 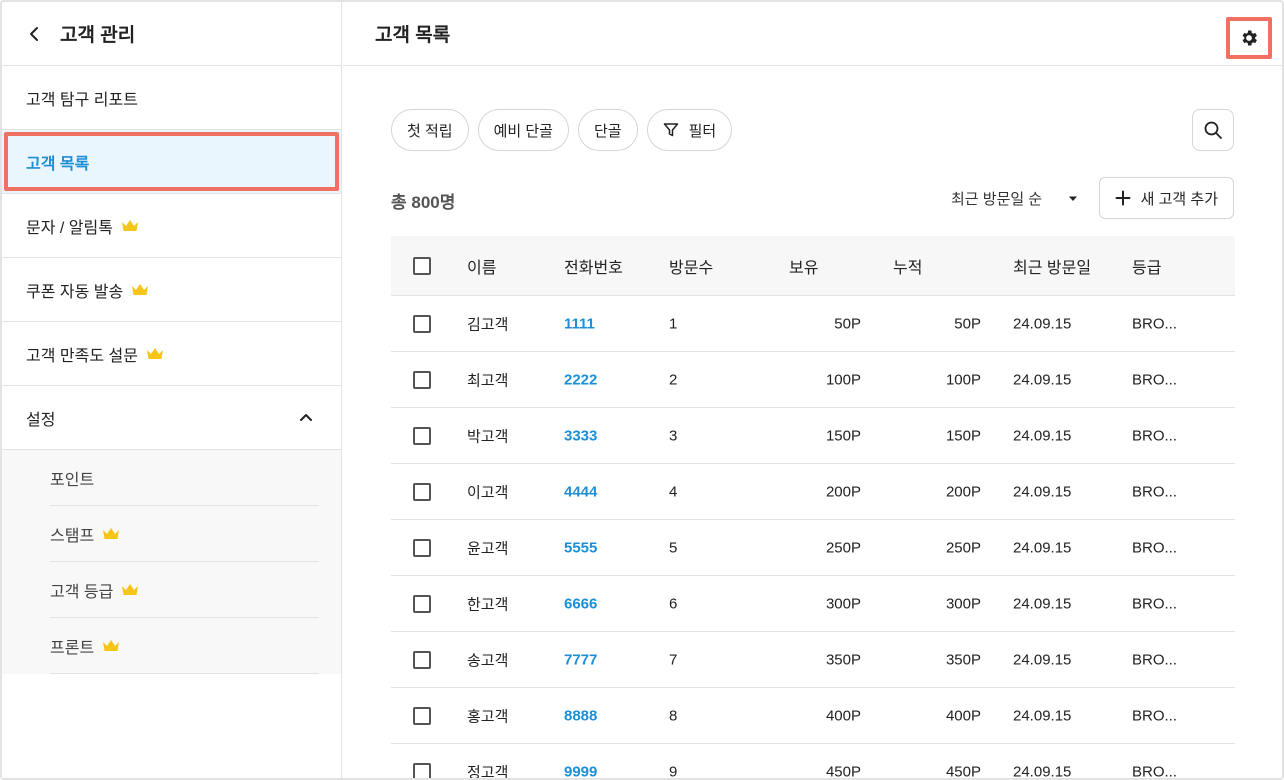 What do you see at coordinates (1166, 198) in the screenshot?
I see `add-customer-button: 새 고객 추가` at bounding box center [1166, 198].